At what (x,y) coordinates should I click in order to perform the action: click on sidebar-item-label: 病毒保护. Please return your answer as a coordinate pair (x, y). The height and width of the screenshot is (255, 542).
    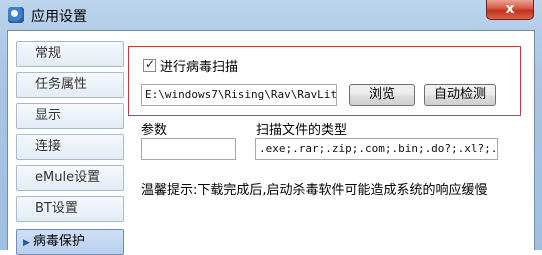
    Looking at the image, I should click on (58, 241).